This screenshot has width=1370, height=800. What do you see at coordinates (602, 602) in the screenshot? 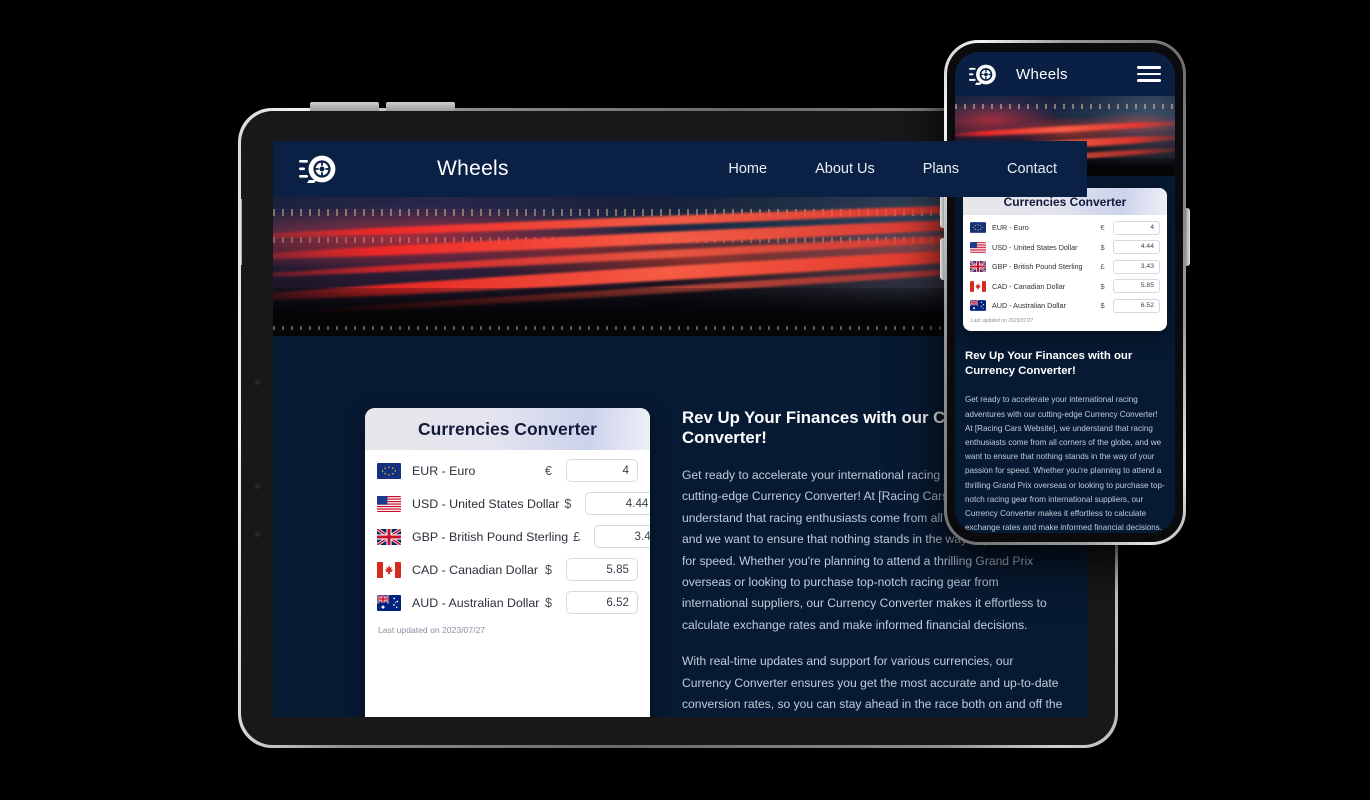
I see `currency-amount-input-aud: 6.52` at bounding box center [602, 602].